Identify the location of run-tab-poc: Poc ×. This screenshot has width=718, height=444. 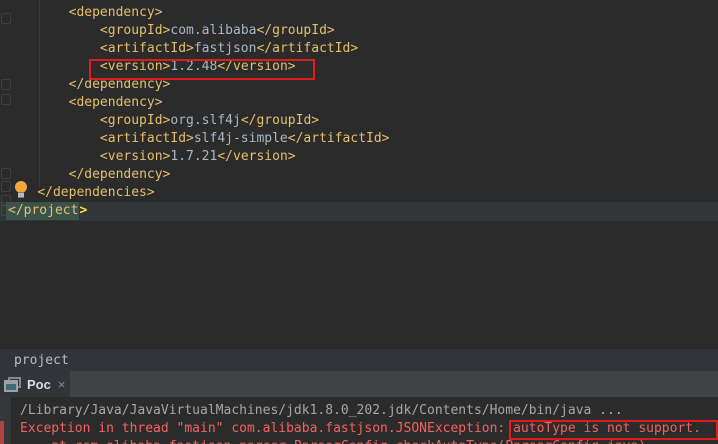
(35, 384).